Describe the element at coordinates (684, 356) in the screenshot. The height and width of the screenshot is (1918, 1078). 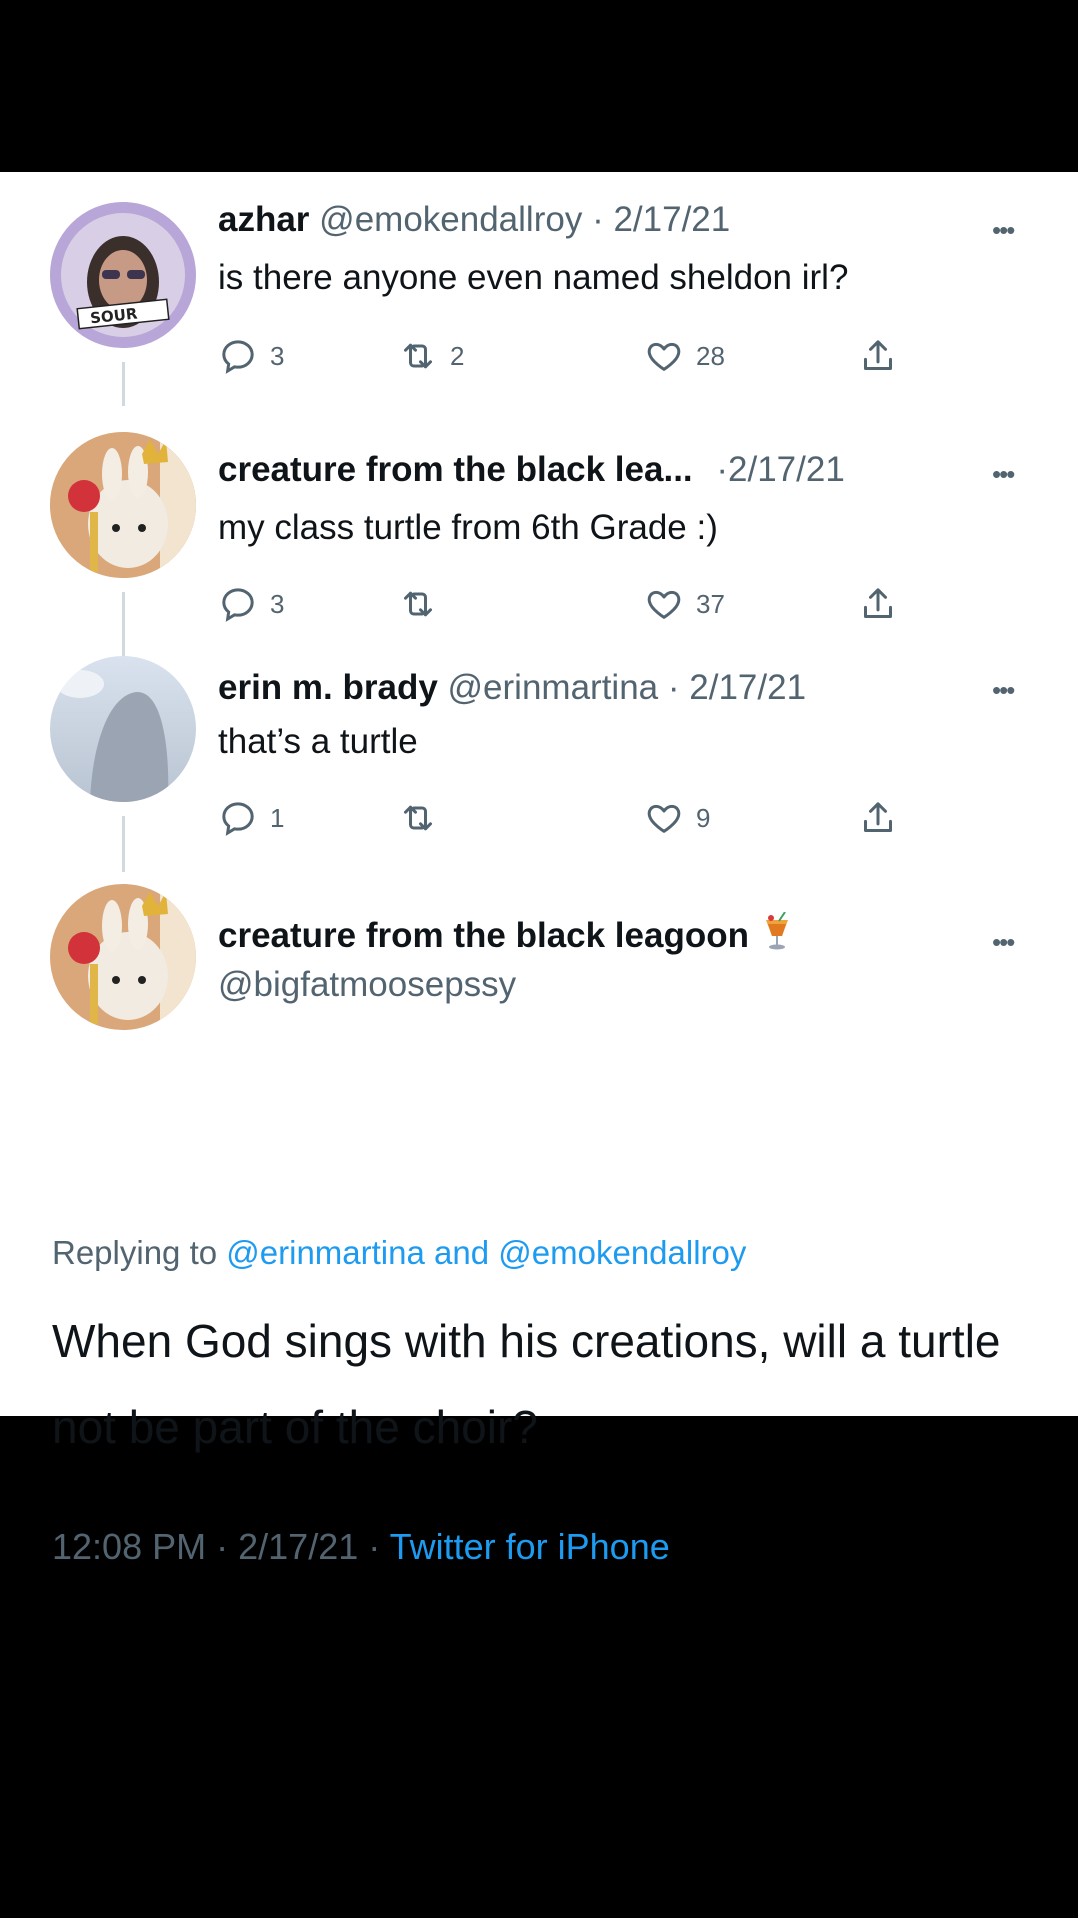
I see `like-button: 28` at that location.